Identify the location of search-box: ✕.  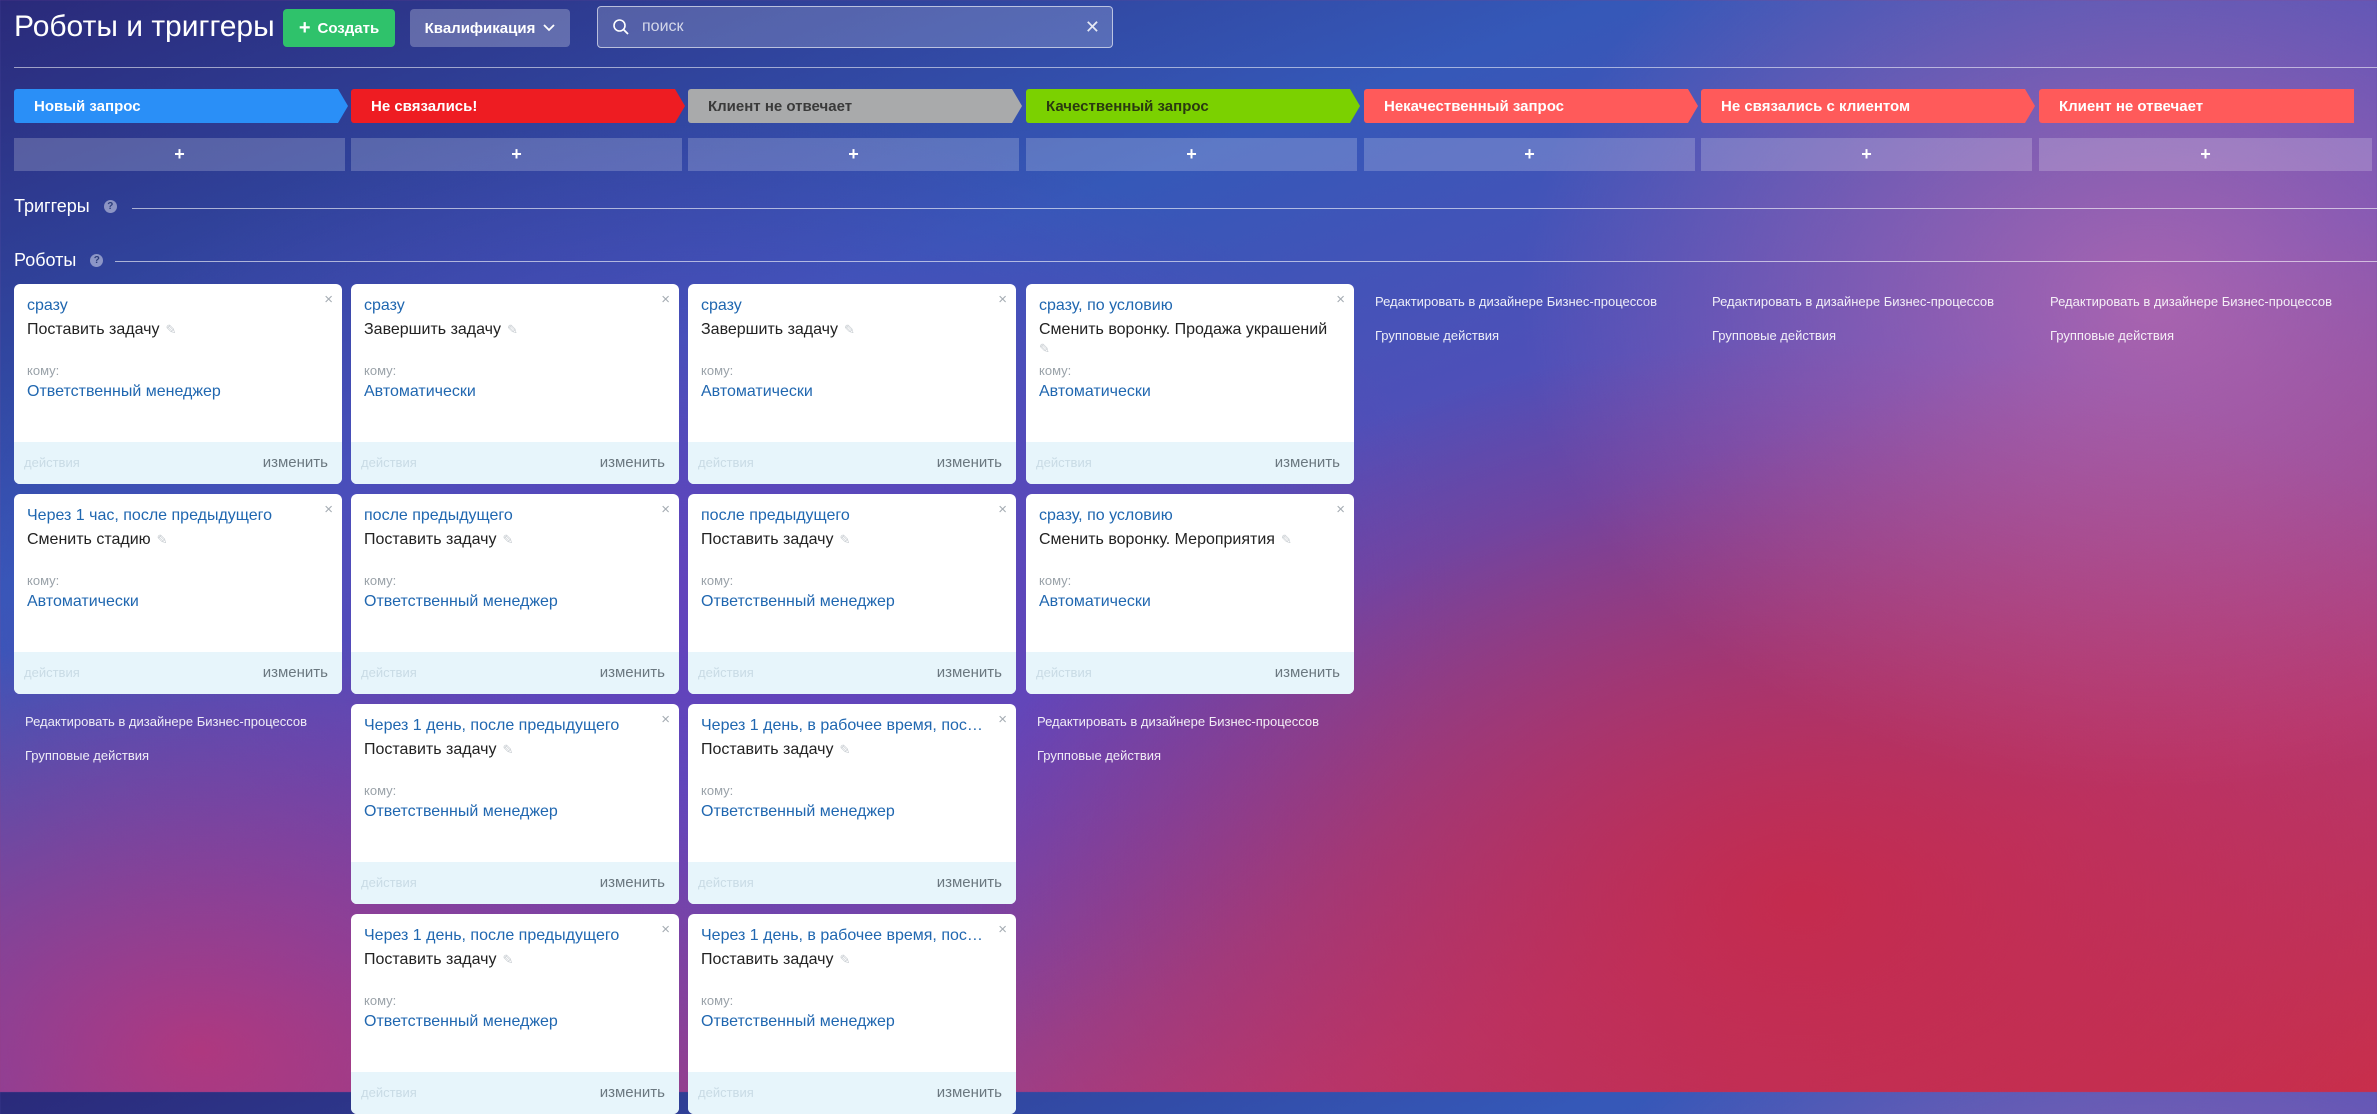
(855, 27).